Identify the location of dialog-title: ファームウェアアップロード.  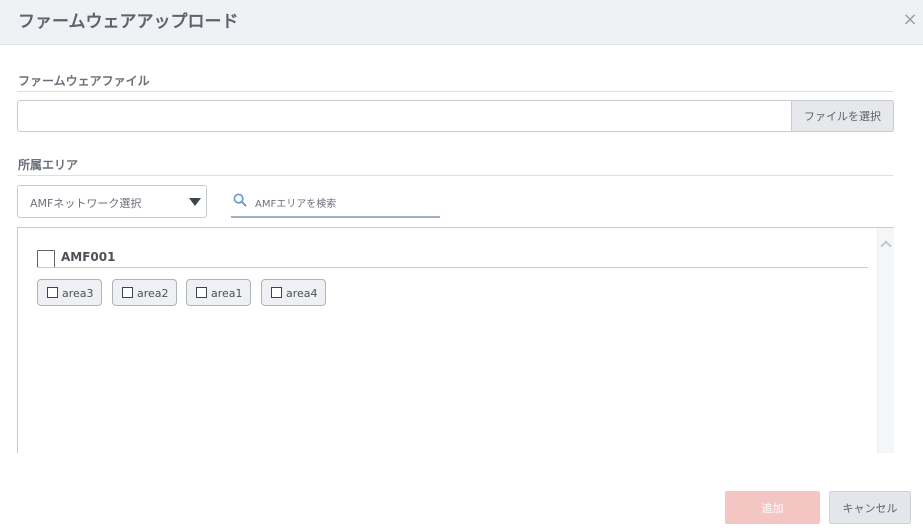
(128, 22).